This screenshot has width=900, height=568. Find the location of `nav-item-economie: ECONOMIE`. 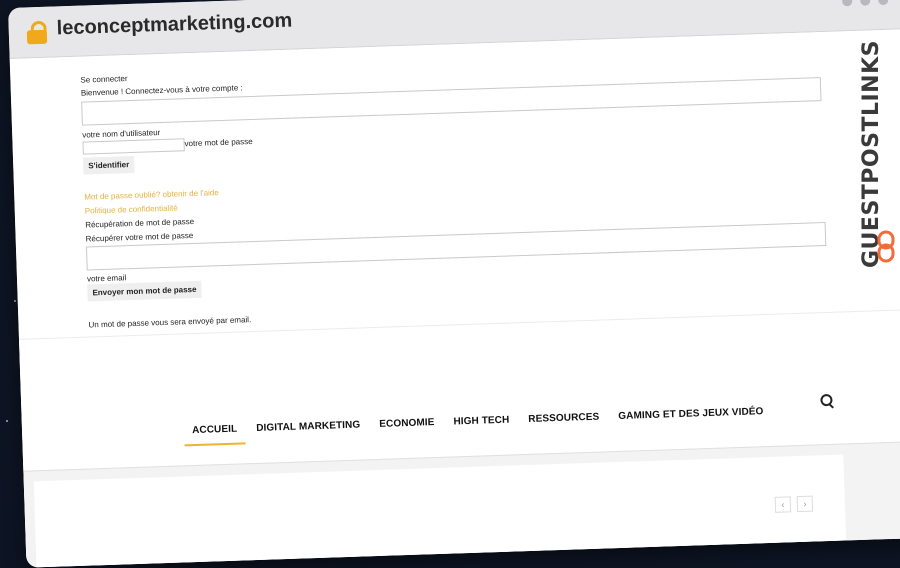

nav-item-economie: ECONOMIE is located at coordinates (407, 428).